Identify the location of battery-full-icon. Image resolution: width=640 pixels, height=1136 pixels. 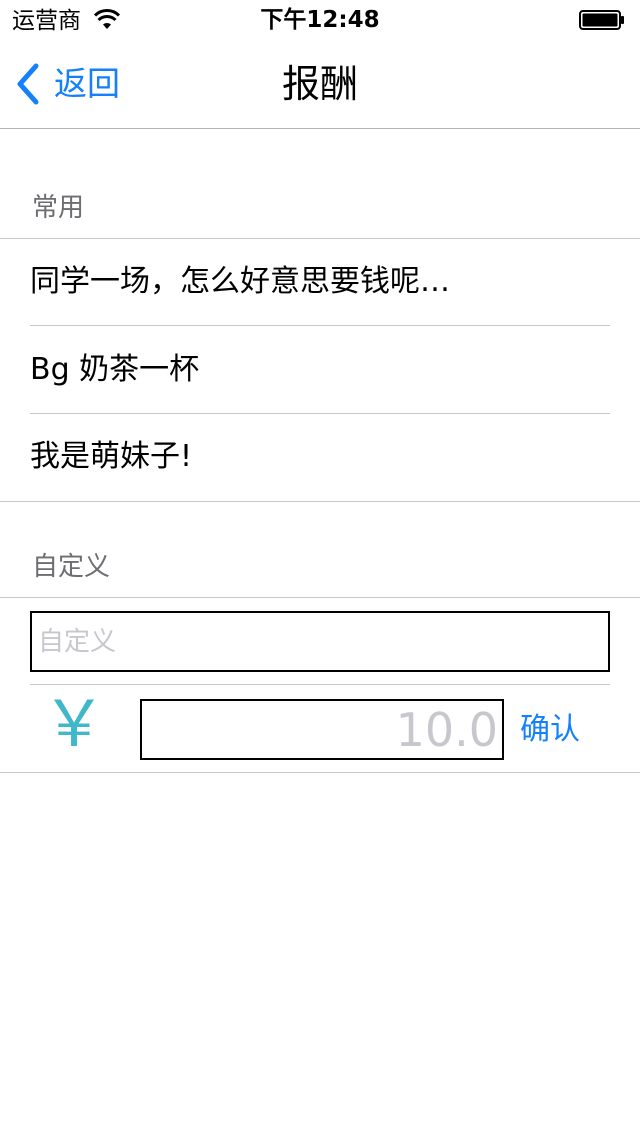
(601, 20).